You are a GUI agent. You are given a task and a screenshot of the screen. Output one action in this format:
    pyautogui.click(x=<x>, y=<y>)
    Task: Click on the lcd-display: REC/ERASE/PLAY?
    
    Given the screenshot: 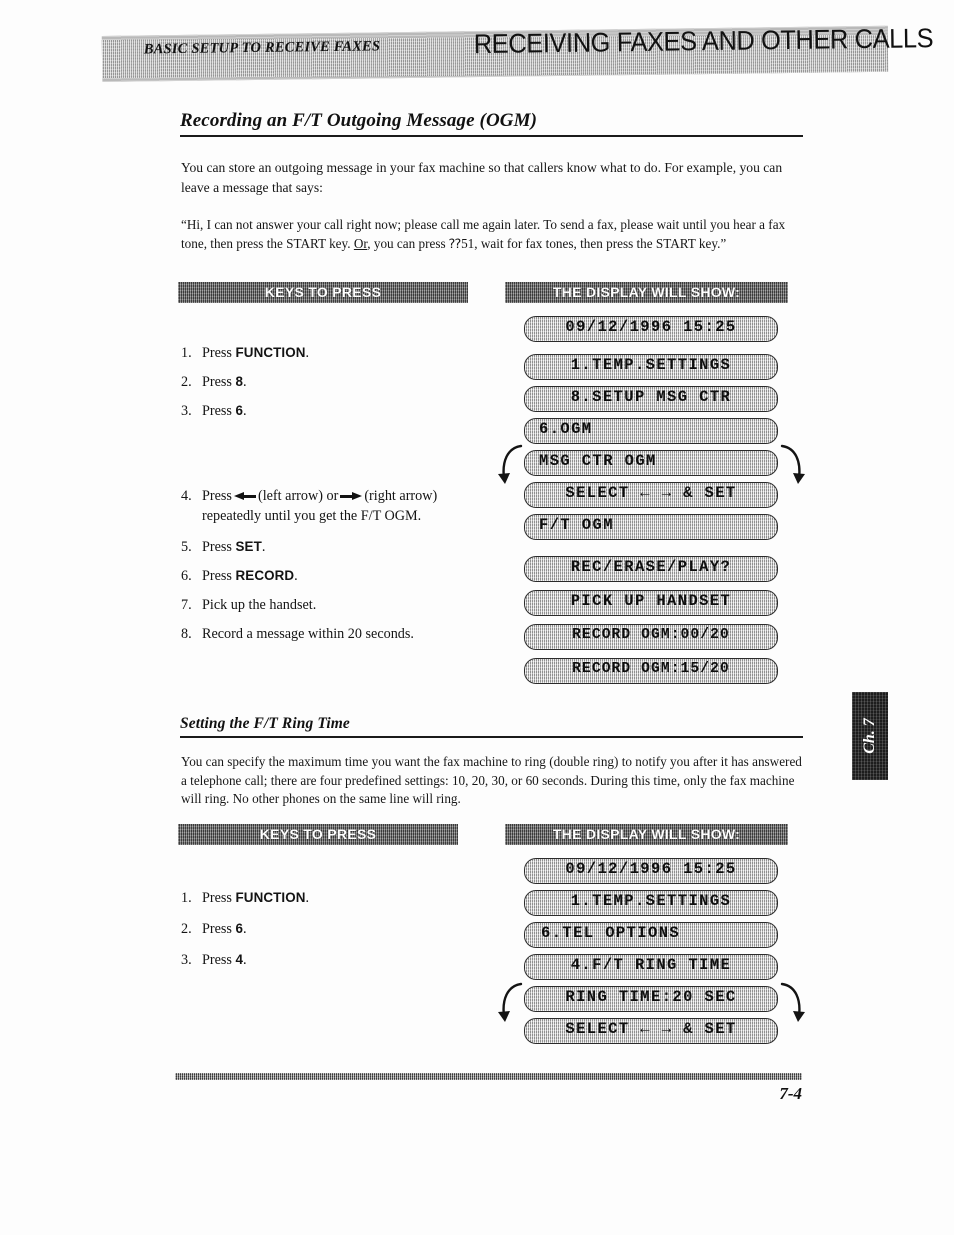 What is the action you would take?
    pyautogui.click(x=651, y=569)
    